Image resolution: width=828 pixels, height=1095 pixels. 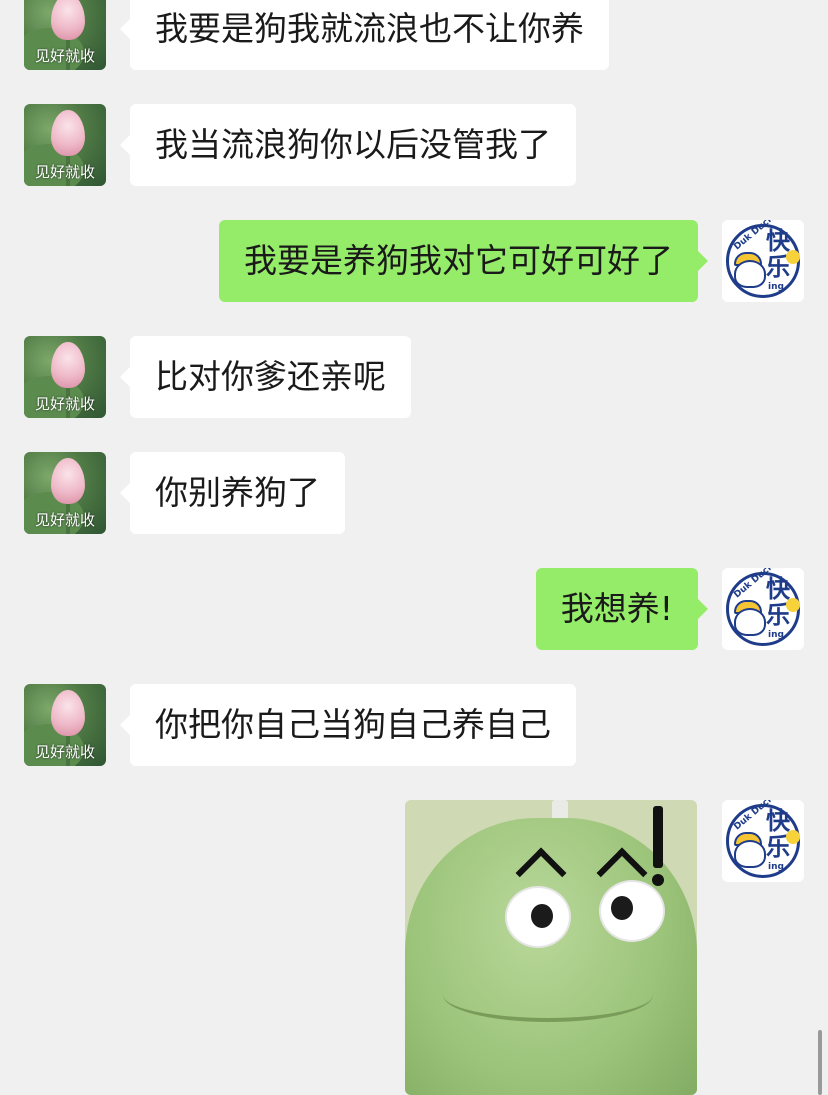 I want to click on message-bubble: 比对你爹还亲呢, so click(x=265, y=377).